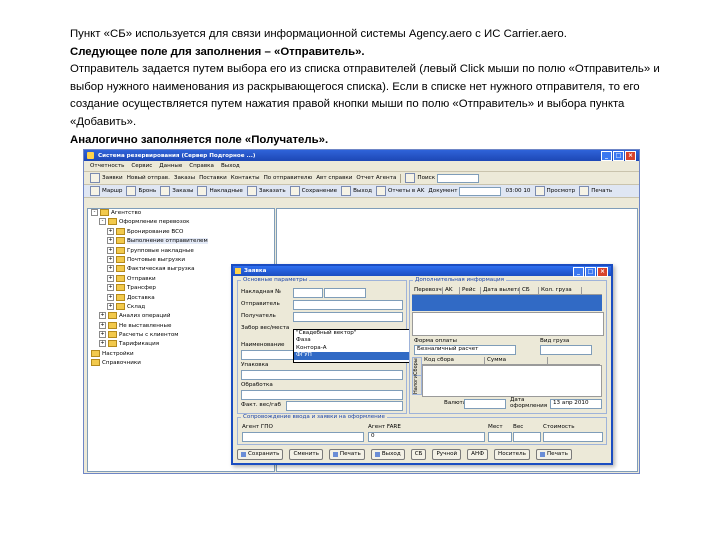  I want to click on menu-item: Отчетность, so click(107, 166).